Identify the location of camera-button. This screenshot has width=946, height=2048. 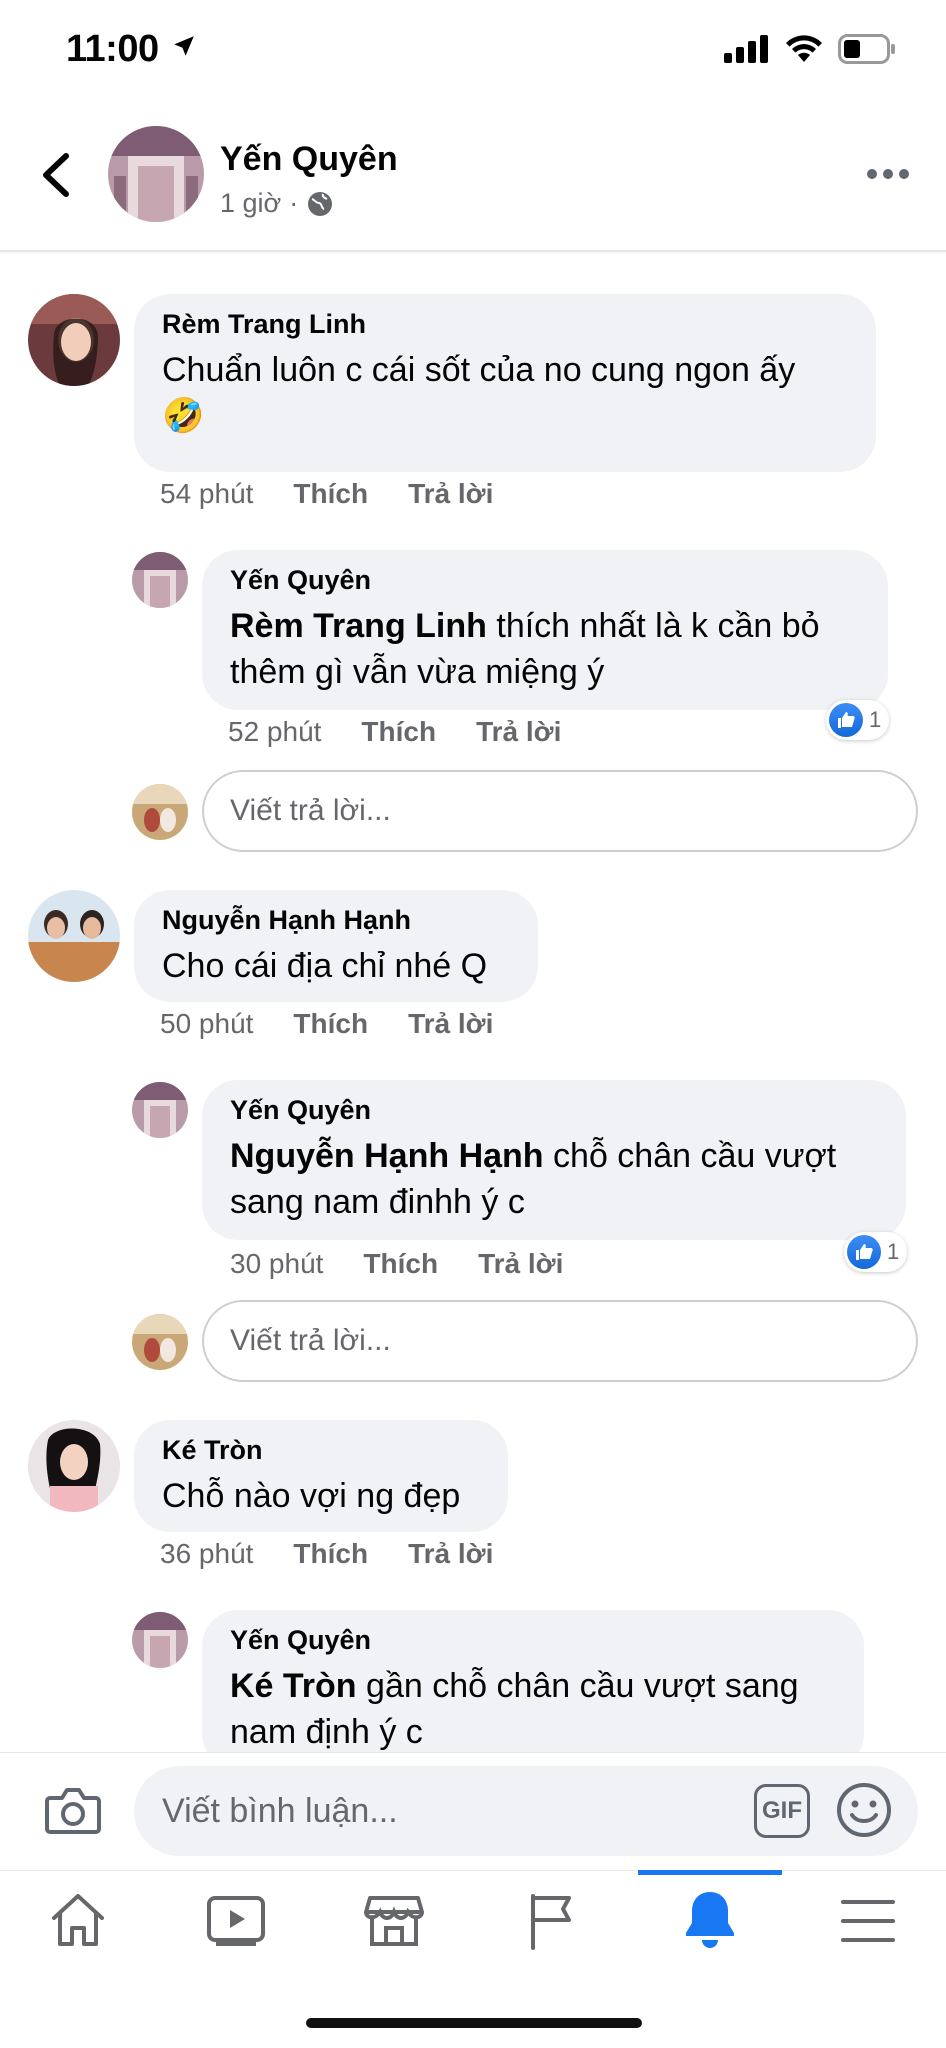
(73, 1813).